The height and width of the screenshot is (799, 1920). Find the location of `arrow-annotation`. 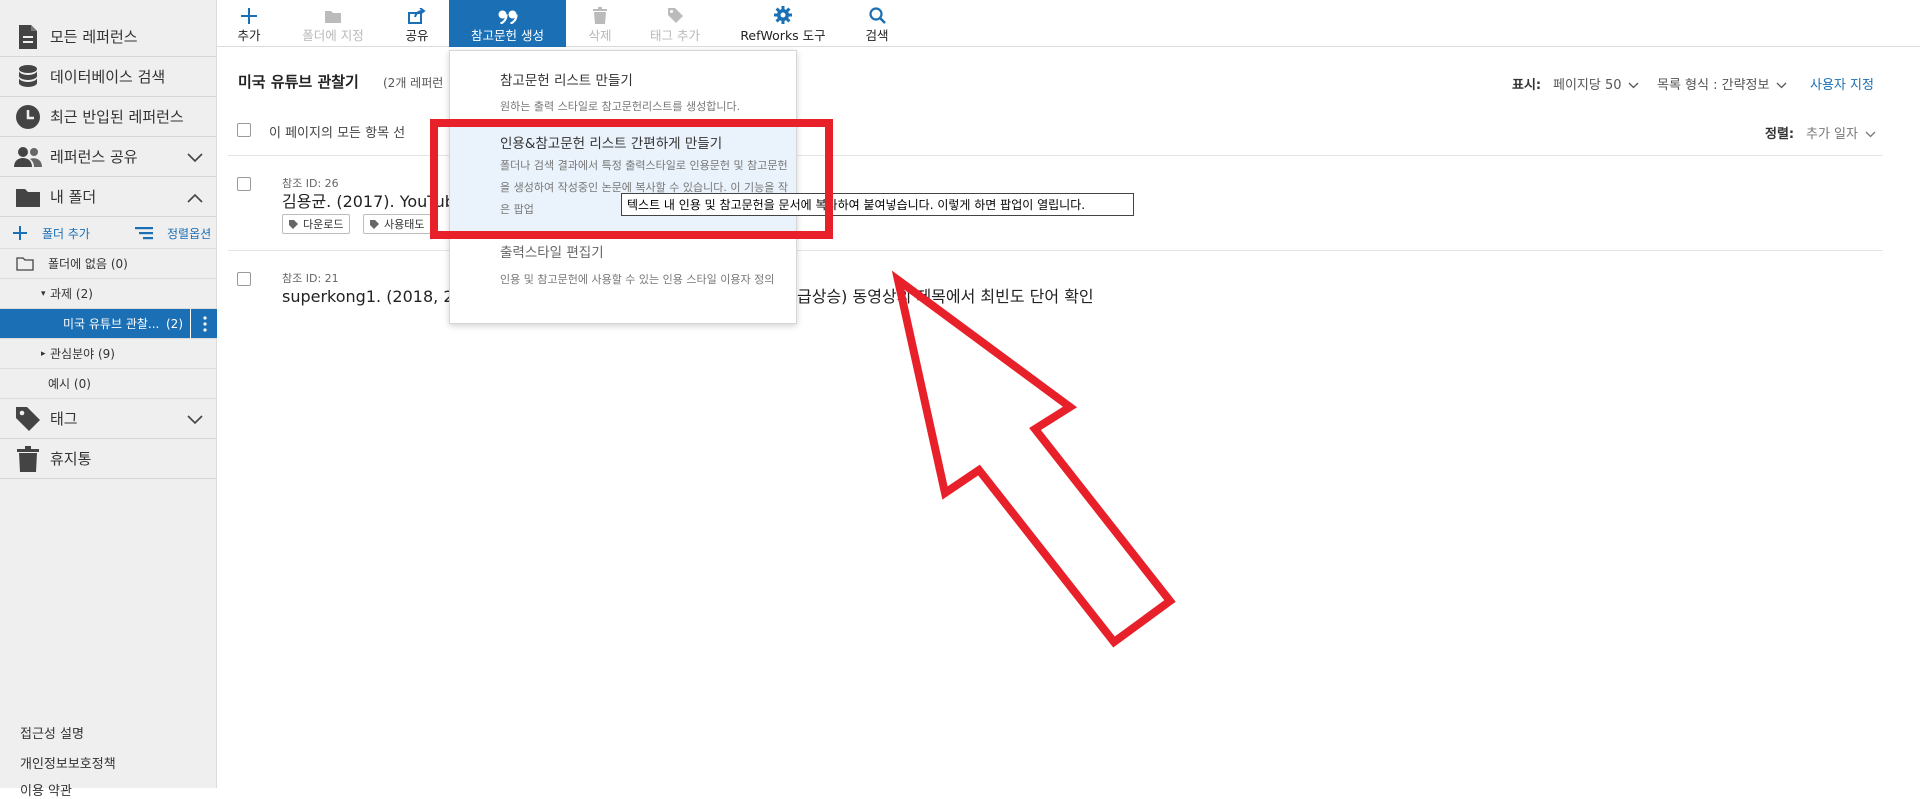

arrow-annotation is located at coordinates (1033, 459).